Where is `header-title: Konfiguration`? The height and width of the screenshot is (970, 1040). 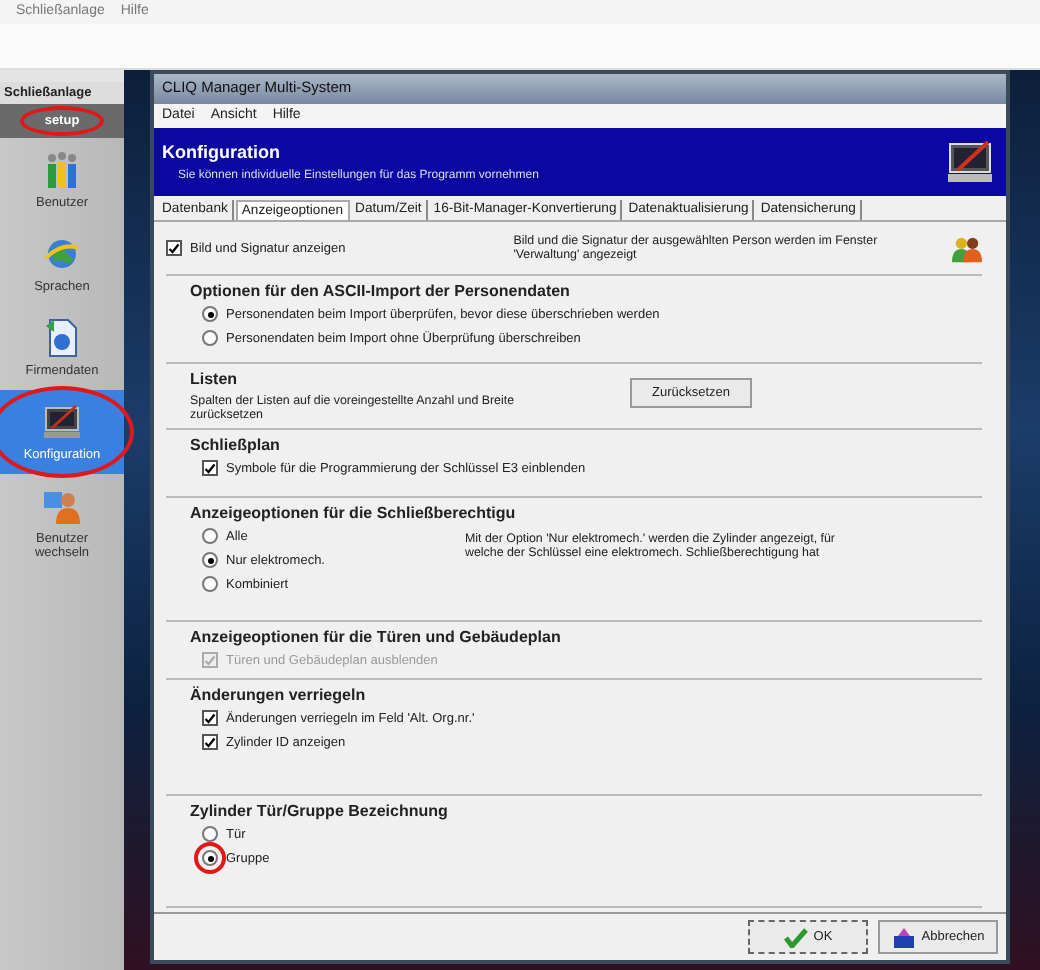
header-title: Konfiguration is located at coordinates (222, 152).